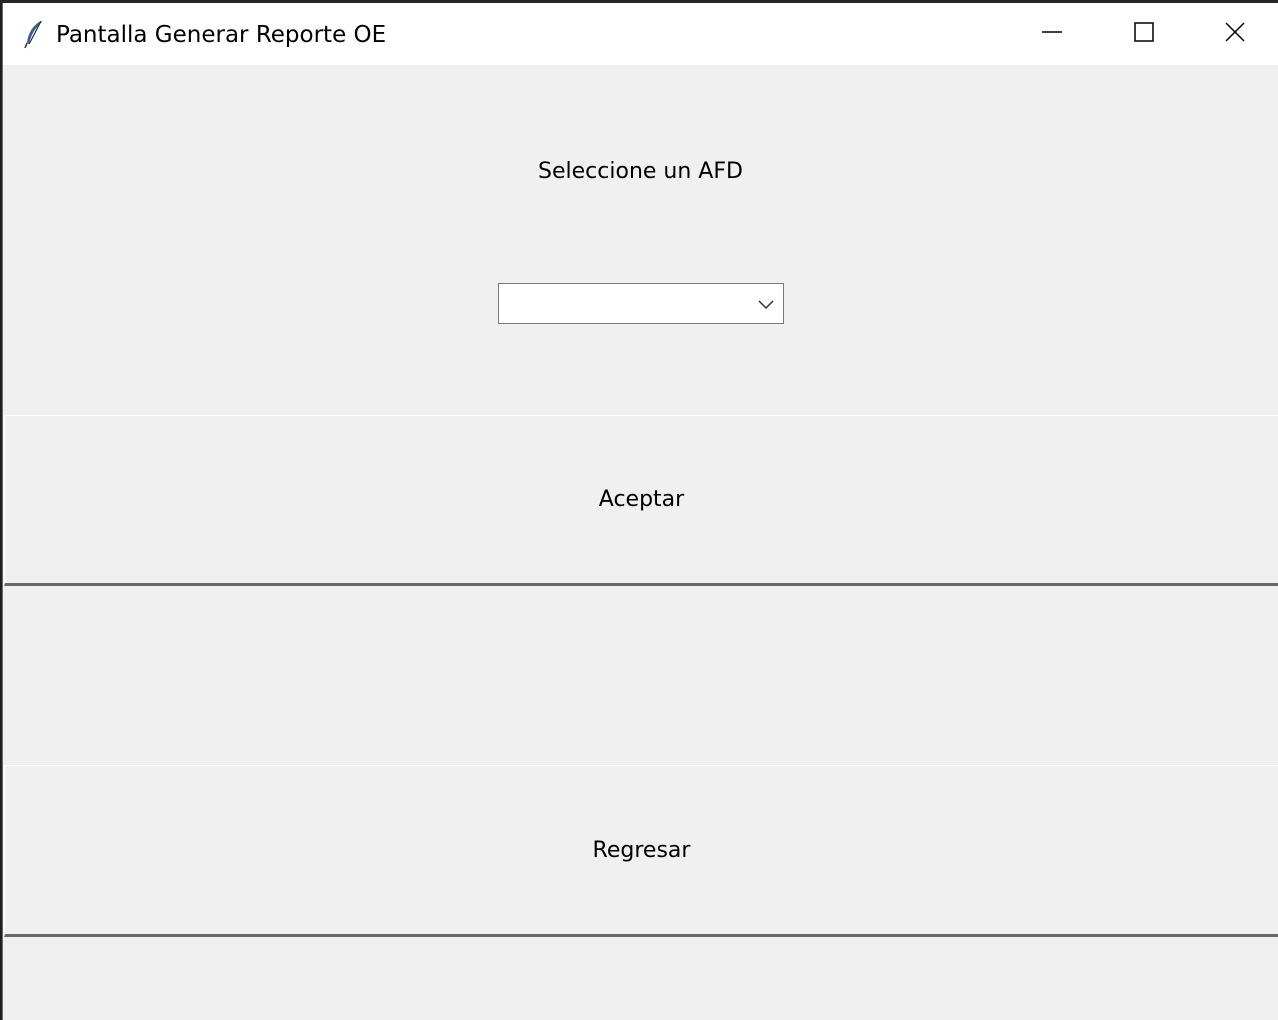 Image resolution: width=1278 pixels, height=1020 pixels. What do you see at coordinates (640, 34) in the screenshot?
I see `title-bar: Pantalla Generar Reporte OE` at bounding box center [640, 34].